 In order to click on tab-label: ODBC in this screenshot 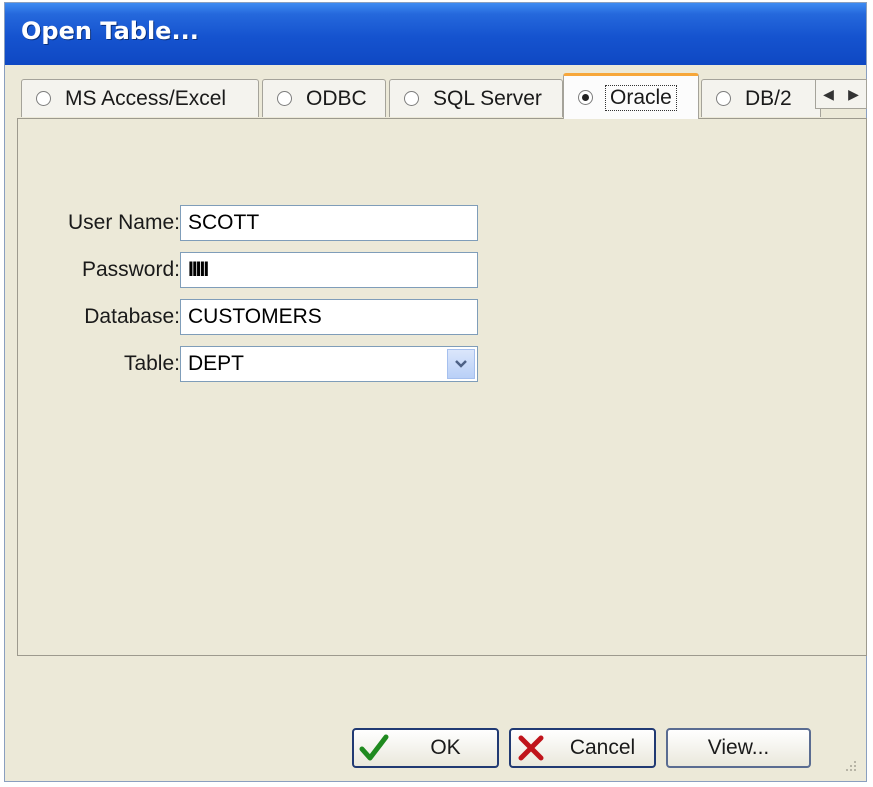, I will do `click(336, 98)`.